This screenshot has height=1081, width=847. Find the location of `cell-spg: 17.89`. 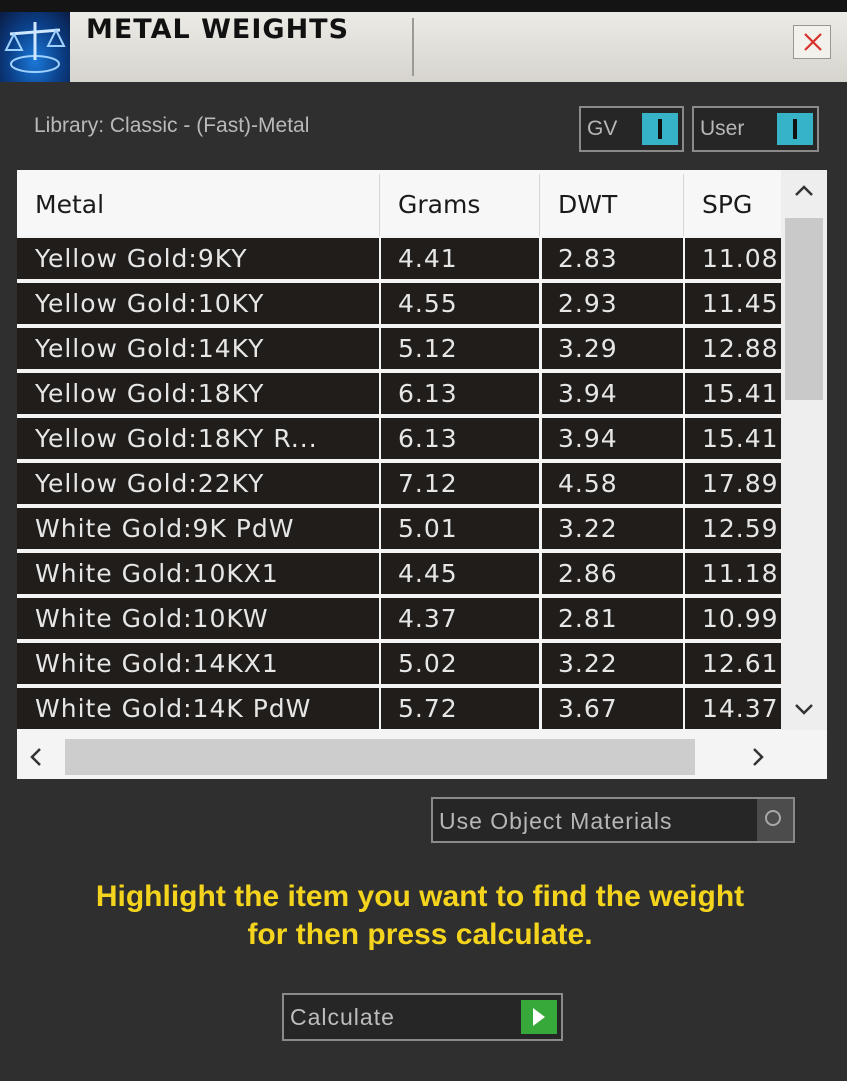

cell-spg: 17.89 is located at coordinates (733, 483).